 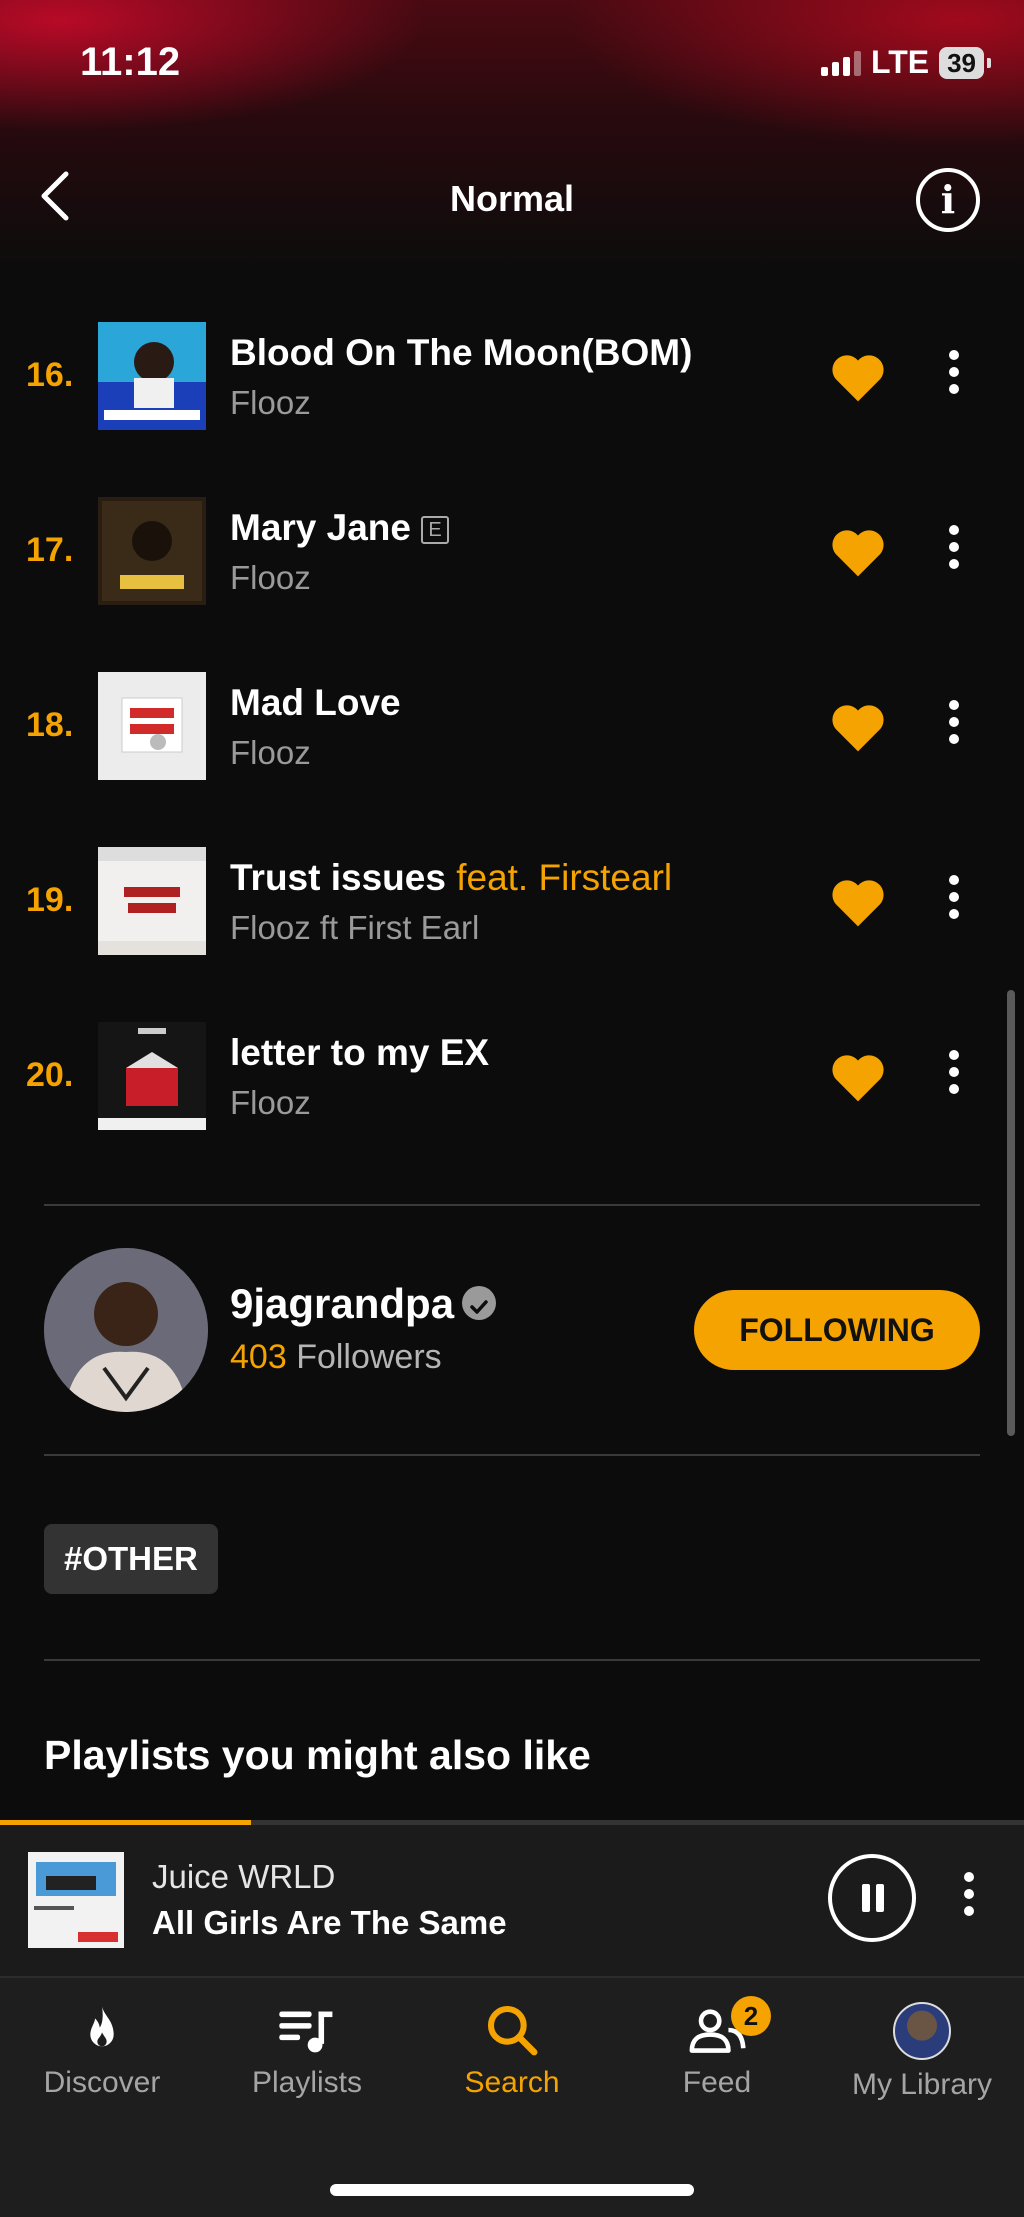 What do you see at coordinates (125, 1822) in the screenshot?
I see `playback-progress-fill` at bounding box center [125, 1822].